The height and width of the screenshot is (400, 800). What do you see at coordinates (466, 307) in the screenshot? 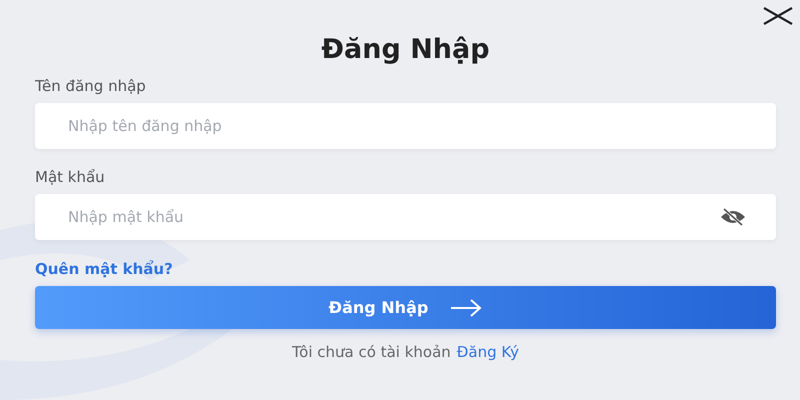
I see `arrow-right-icon` at bounding box center [466, 307].